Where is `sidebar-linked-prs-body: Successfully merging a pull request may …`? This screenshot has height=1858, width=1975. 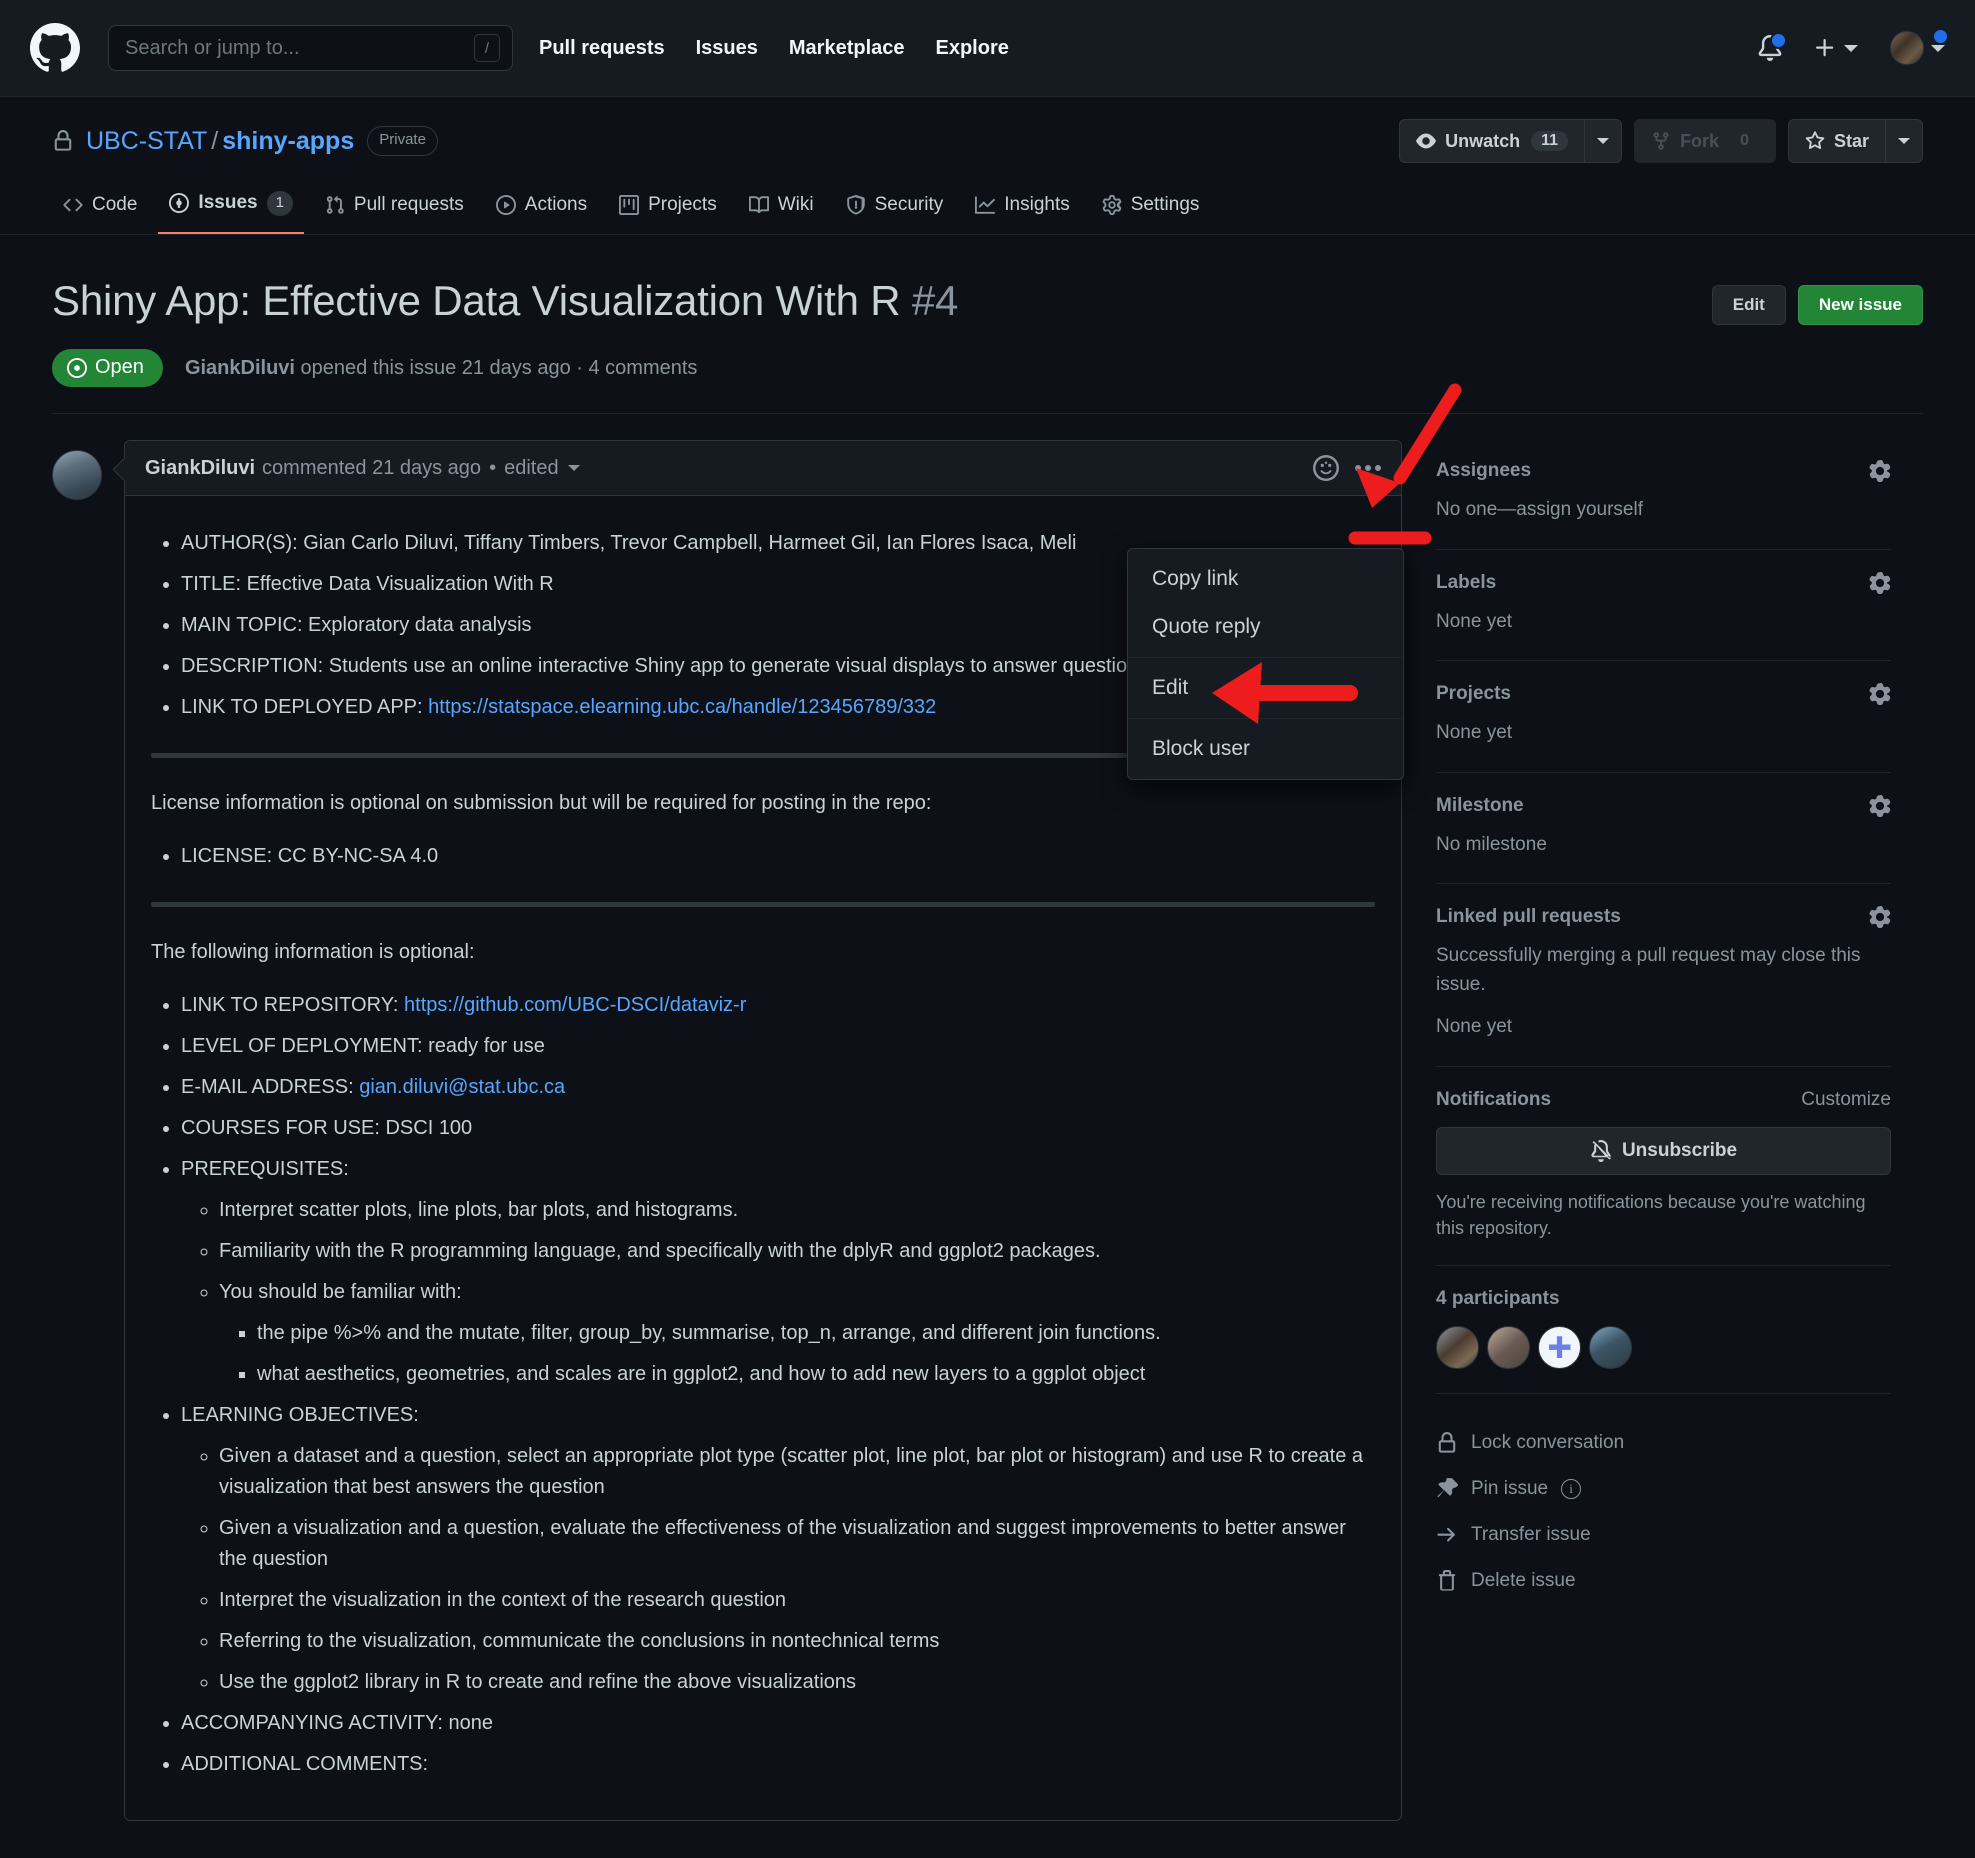
sidebar-linked-prs-body: Successfully merging a pull request may … is located at coordinates (1648, 970).